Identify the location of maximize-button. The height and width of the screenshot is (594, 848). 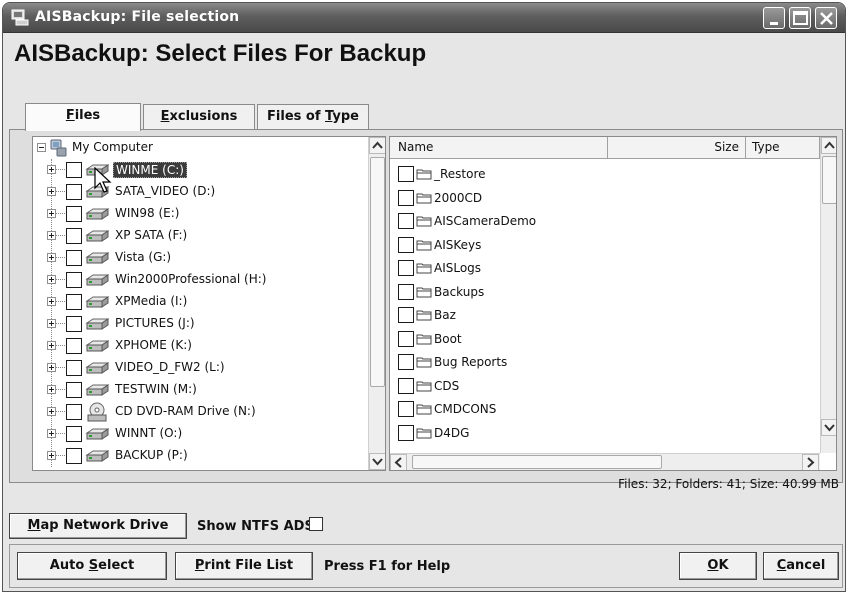
(800, 18).